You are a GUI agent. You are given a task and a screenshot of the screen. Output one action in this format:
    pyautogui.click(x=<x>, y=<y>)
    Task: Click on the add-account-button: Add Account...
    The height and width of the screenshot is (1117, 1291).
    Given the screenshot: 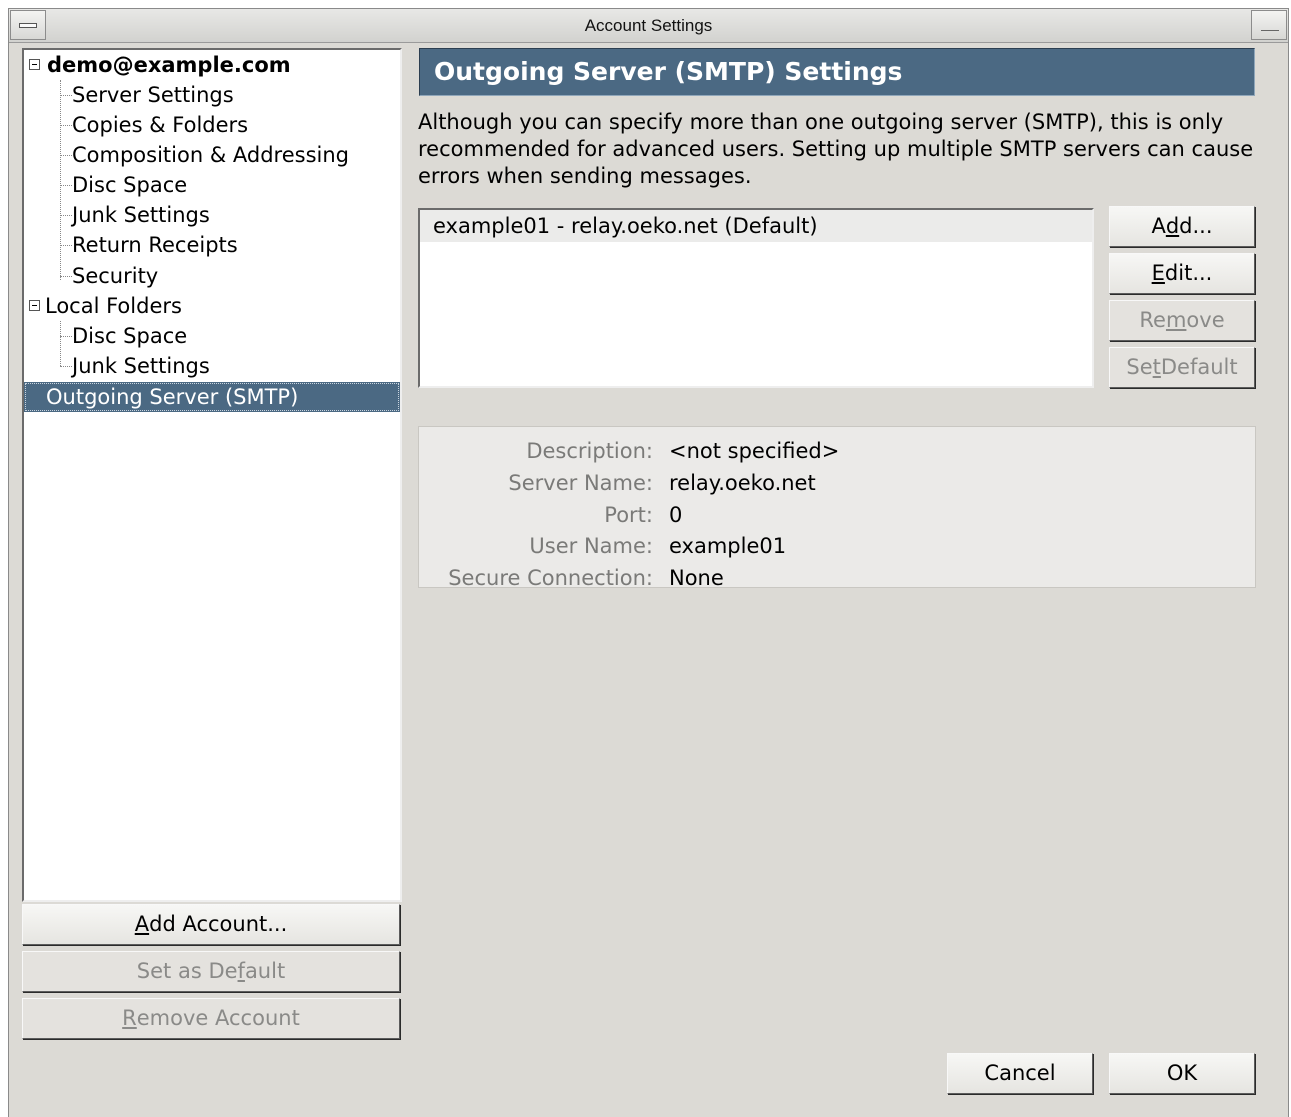 What is the action you would take?
    pyautogui.click(x=211, y=924)
    